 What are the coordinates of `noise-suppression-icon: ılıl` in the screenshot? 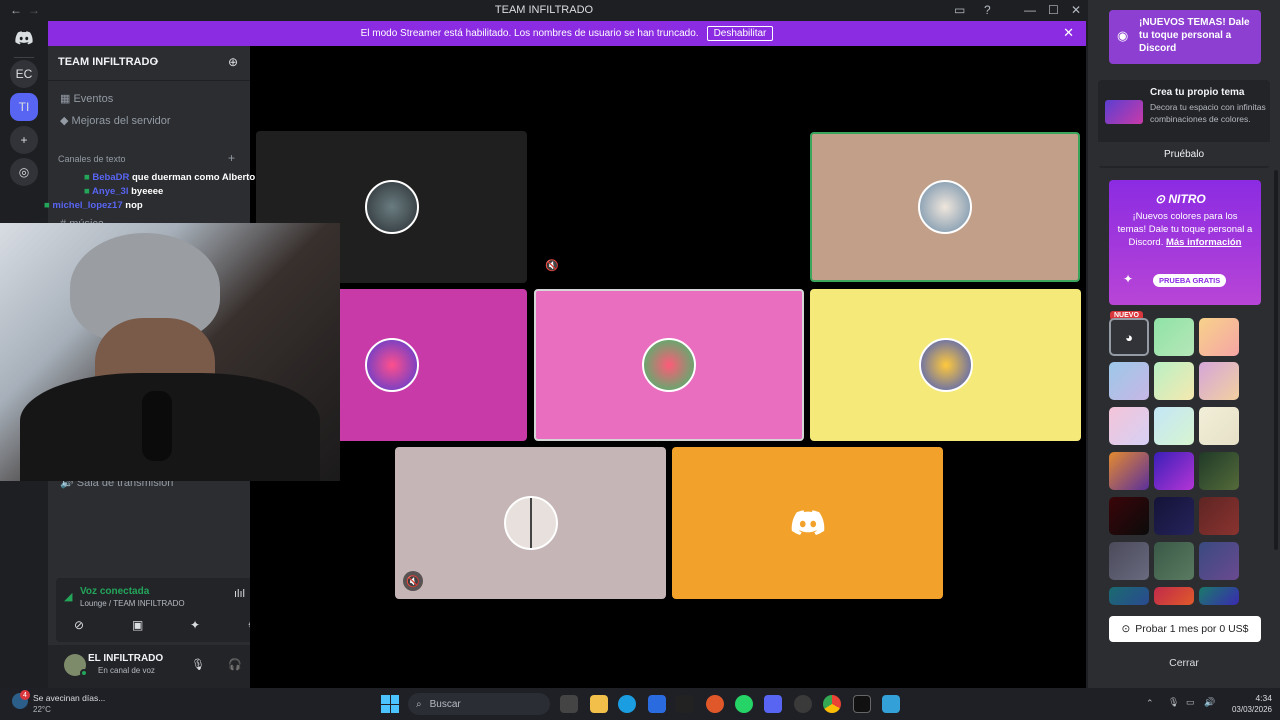 It's located at (239, 594).